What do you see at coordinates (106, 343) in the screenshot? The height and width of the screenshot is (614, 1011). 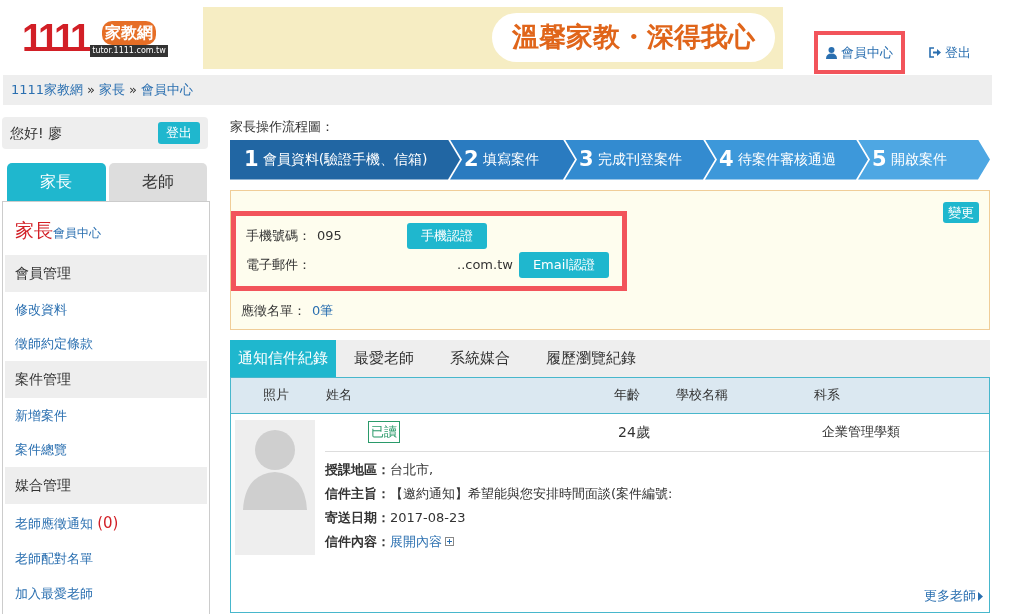 I see `sidebar-link: 徵師約定條款` at bounding box center [106, 343].